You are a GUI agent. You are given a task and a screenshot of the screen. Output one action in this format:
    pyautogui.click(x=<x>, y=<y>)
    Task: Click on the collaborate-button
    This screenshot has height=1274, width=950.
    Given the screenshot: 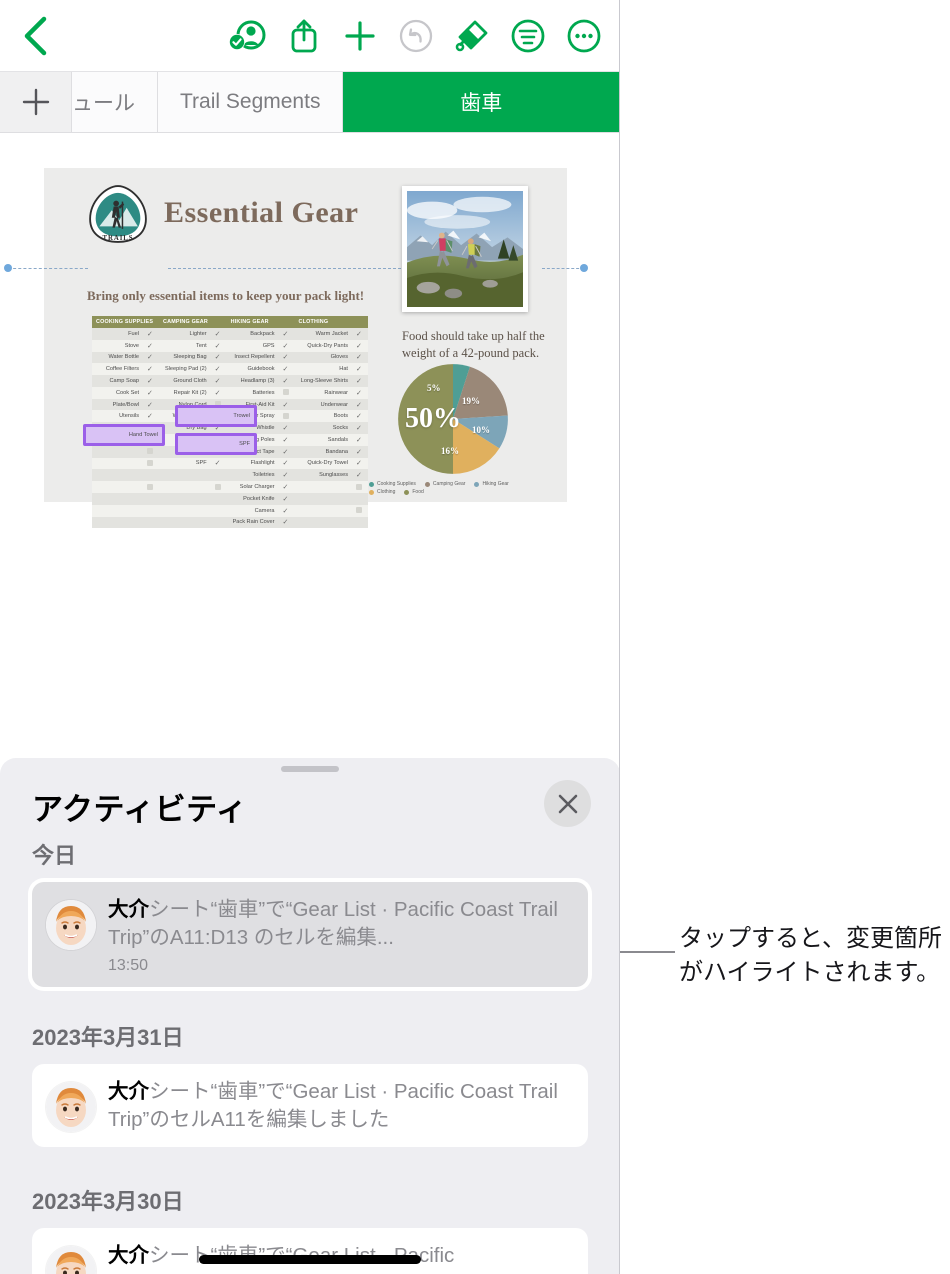 What is the action you would take?
    pyautogui.click(x=248, y=36)
    